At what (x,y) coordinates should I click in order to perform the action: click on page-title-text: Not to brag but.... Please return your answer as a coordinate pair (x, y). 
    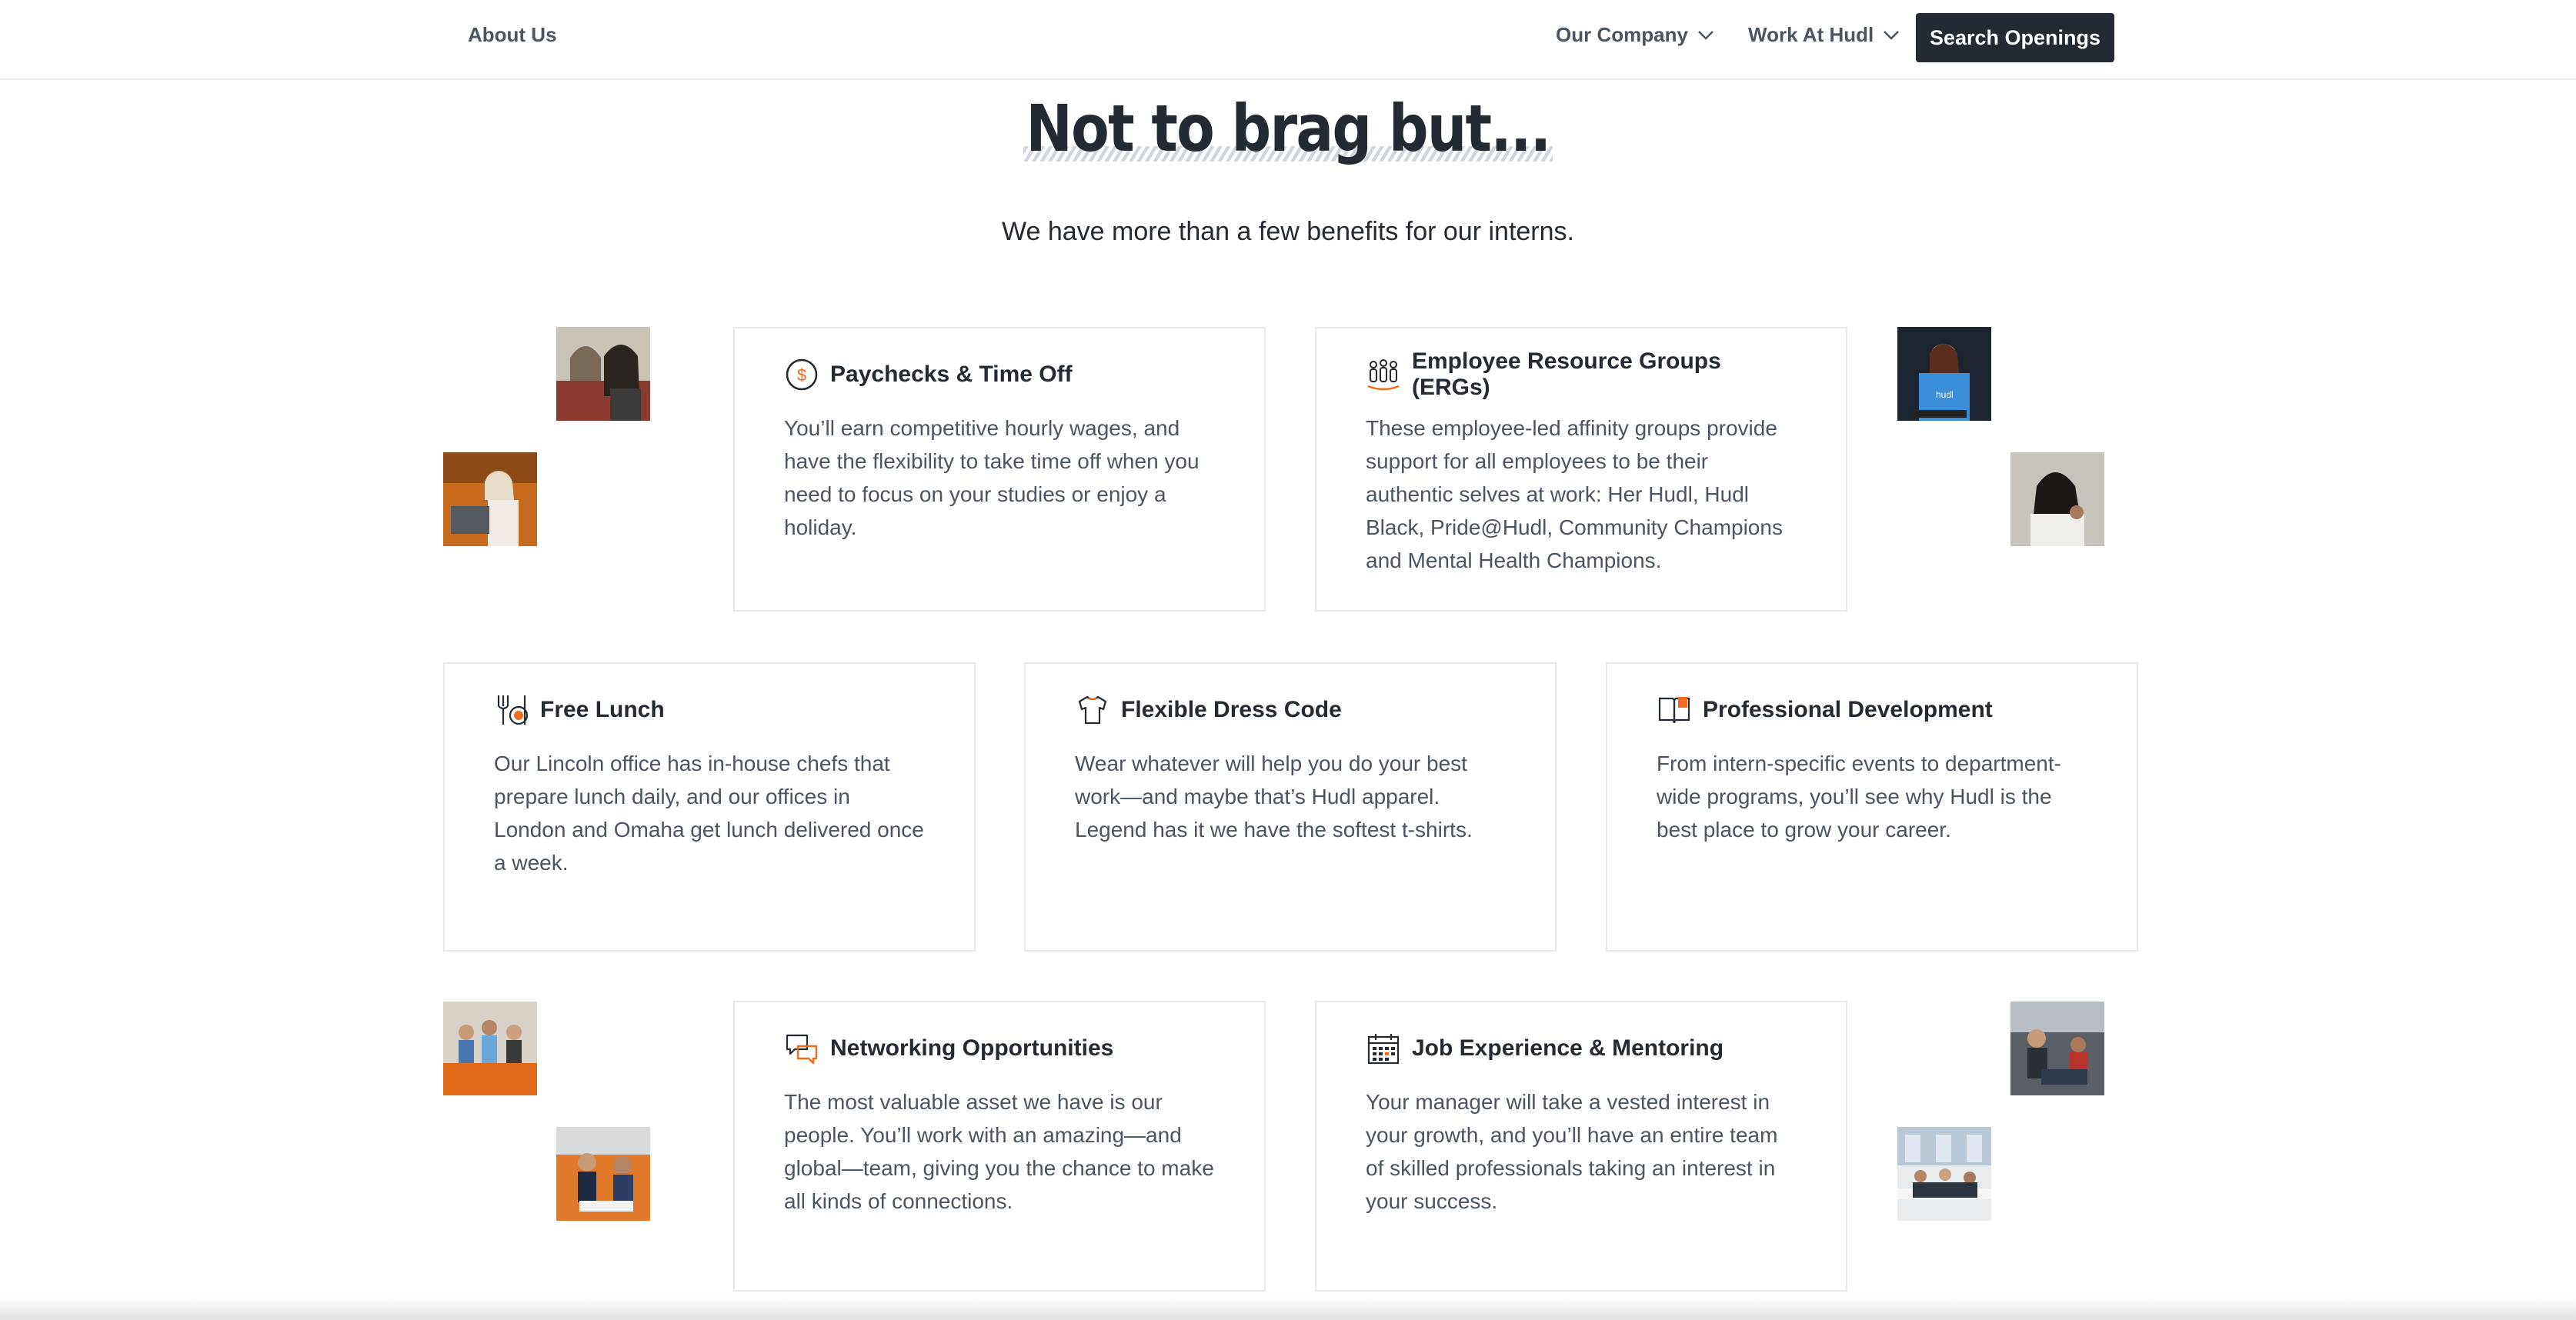
    Looking at the image, I should click on (1288, 129).